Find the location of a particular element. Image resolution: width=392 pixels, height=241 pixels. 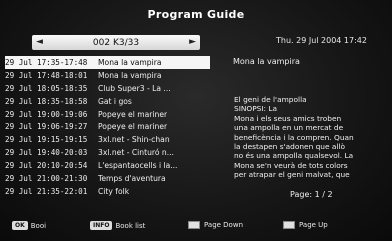

program-row: 29 Jul 19:15-19:15 3xl.net - Shin-chan is located at coordinates (107, 139).